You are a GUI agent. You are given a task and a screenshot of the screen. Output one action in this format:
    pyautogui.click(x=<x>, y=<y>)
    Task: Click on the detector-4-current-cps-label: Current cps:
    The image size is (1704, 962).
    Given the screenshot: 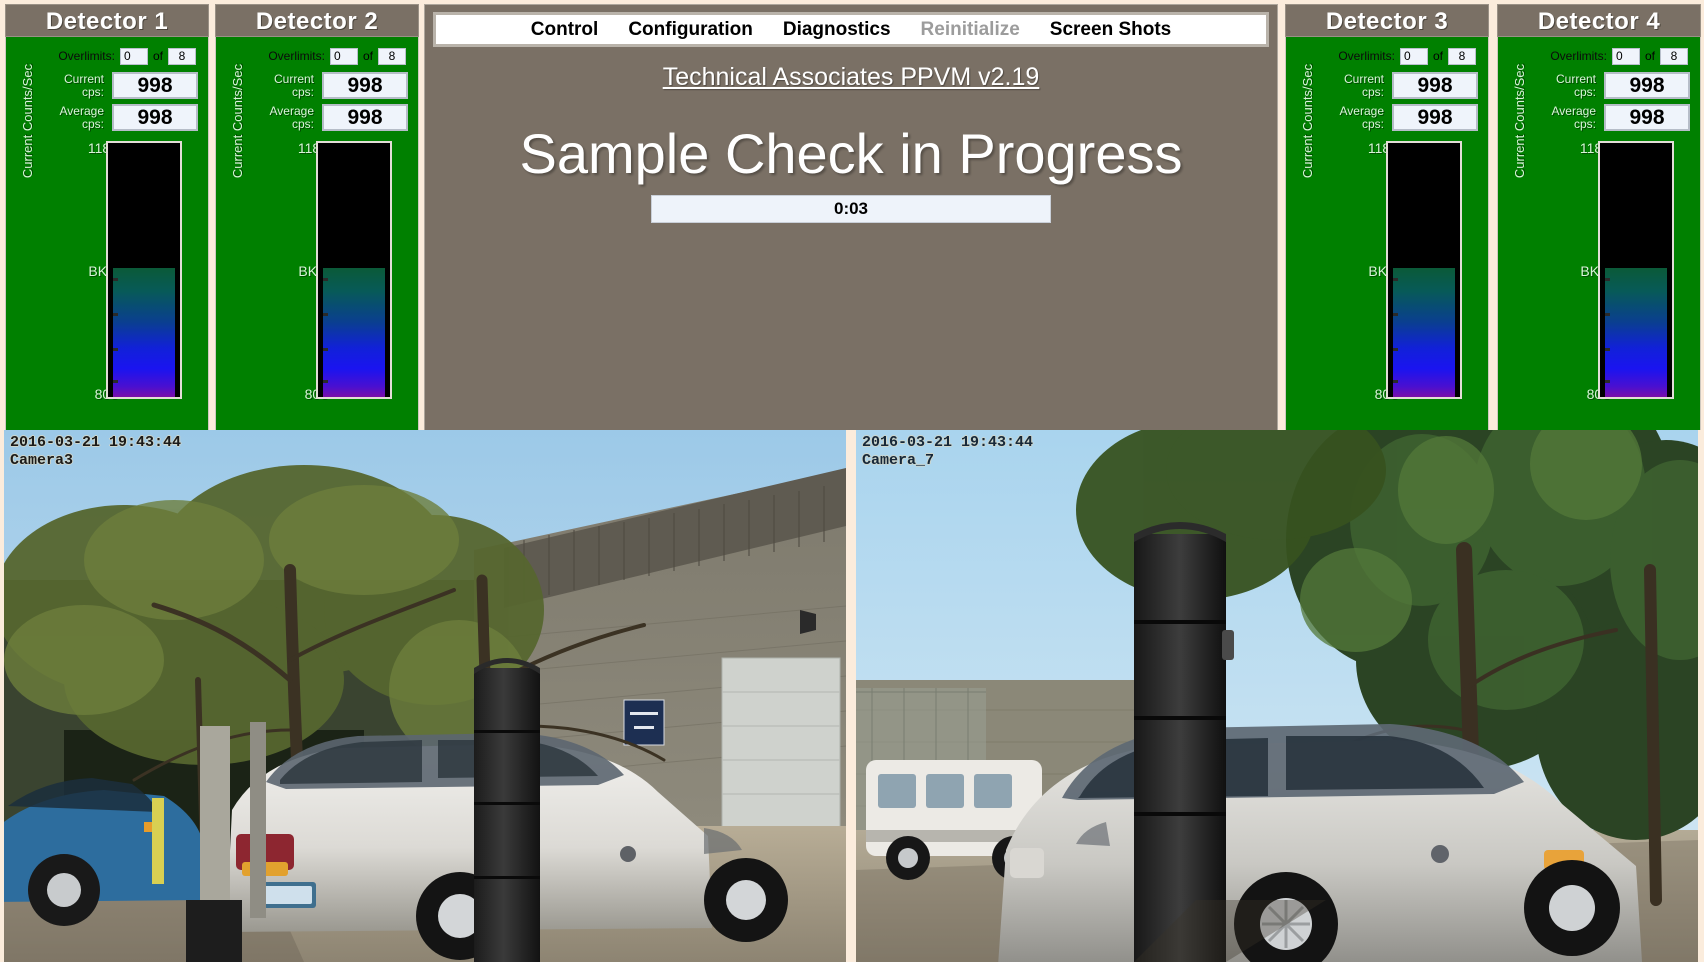 What is the action you would take?
    pyautogui.click(x=1569, y=85)
    